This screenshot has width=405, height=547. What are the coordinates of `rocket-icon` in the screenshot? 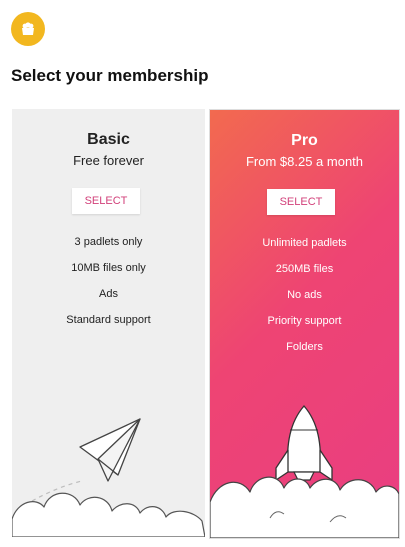 It's located at (304, 471).